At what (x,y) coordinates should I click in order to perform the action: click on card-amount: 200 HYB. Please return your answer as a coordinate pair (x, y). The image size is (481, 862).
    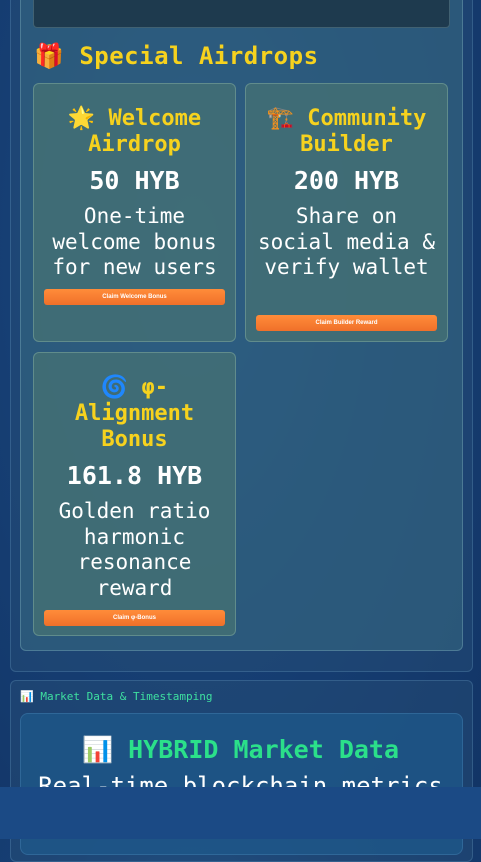
    Looking at the image, I should click on (346, 180).